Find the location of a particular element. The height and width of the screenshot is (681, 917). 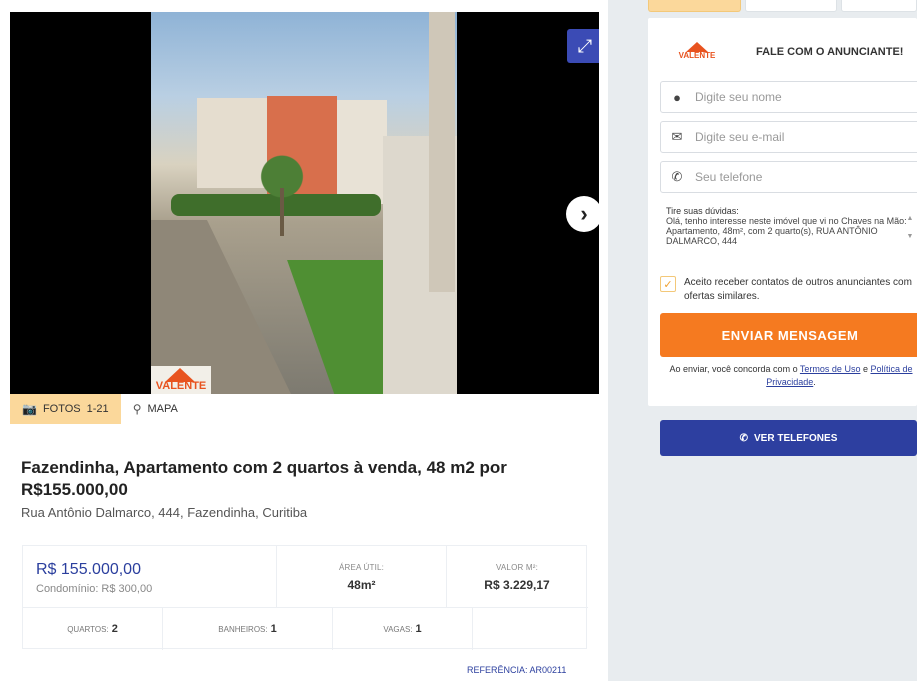

tab-photos-count: 1-21 is located at coordinates (97, 409).